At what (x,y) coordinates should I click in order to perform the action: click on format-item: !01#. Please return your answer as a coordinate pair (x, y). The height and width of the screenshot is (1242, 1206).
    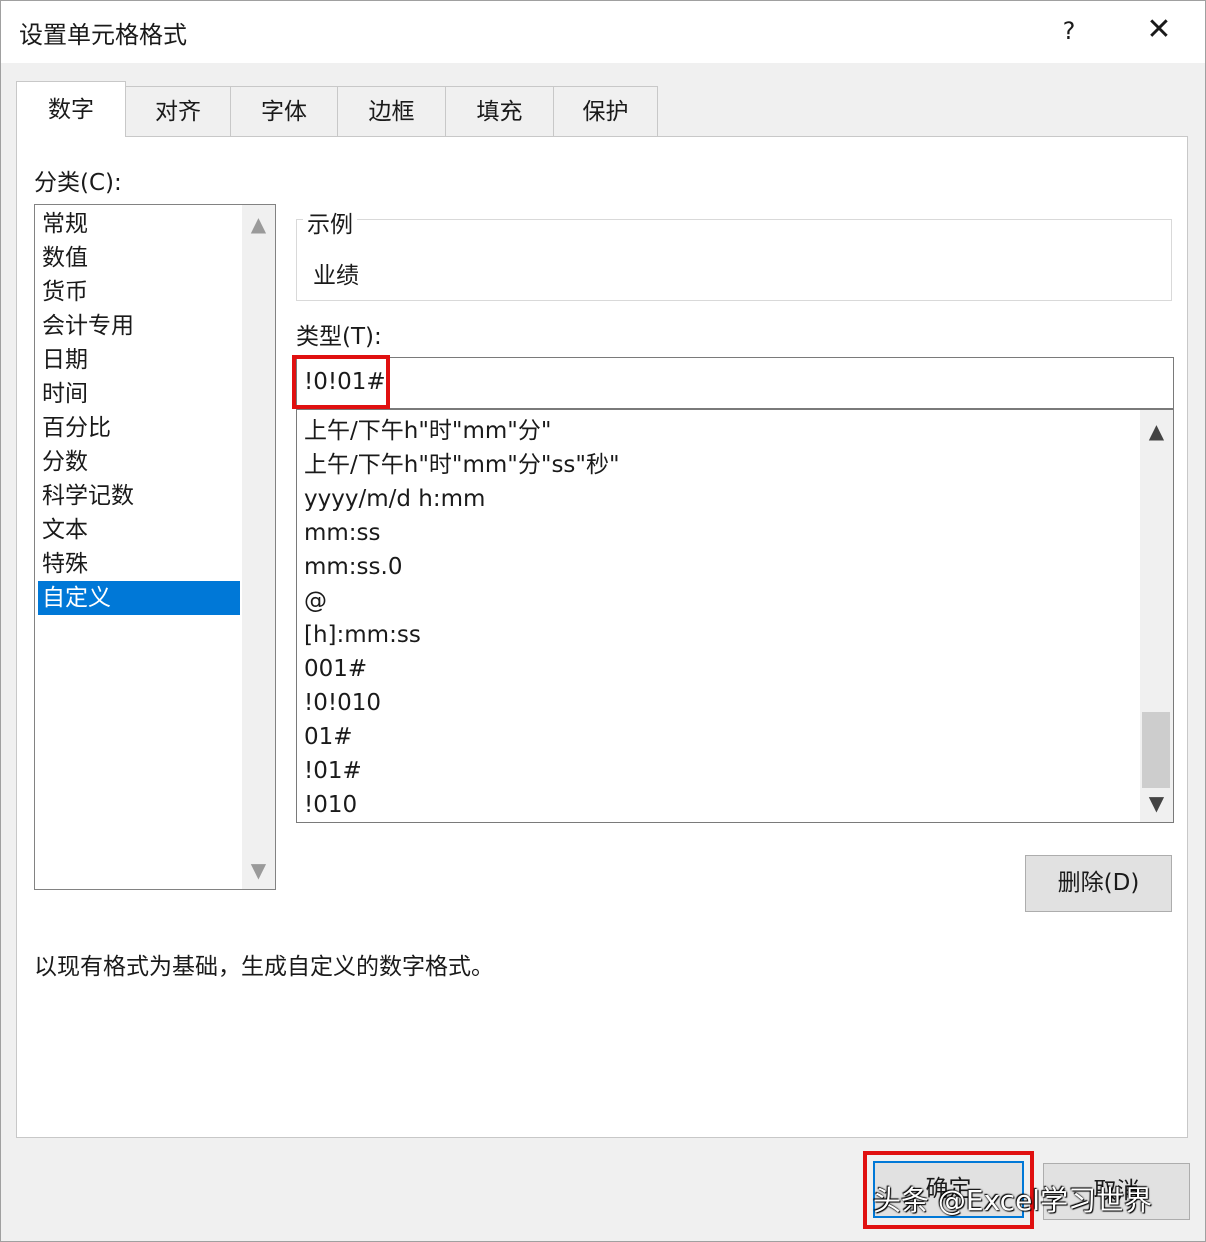
    Looking at the image, I should click on (333, 771).